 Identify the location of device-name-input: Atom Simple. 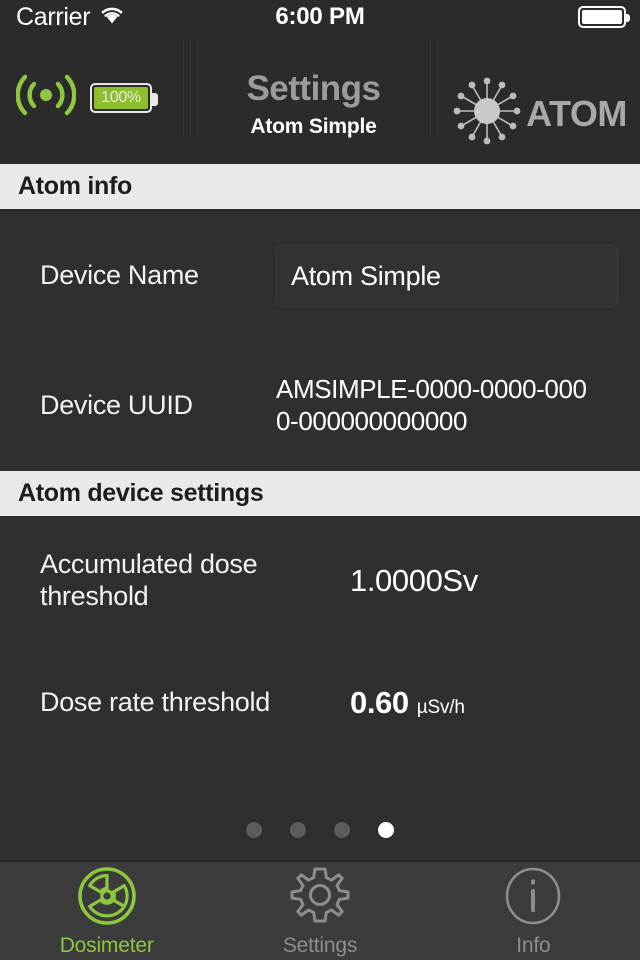
(447, 276).